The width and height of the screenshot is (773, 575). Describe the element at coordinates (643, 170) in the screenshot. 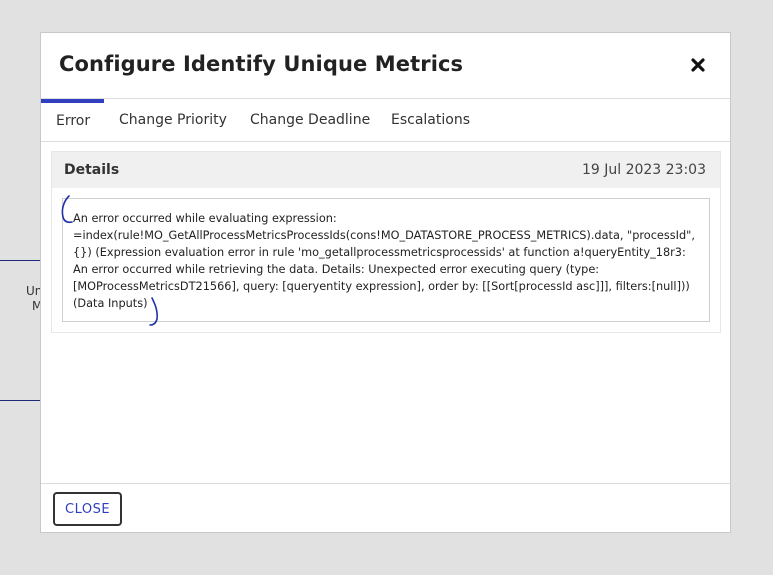

I see `details-timestamp: 19 Jul 2023 23:03` at that location.